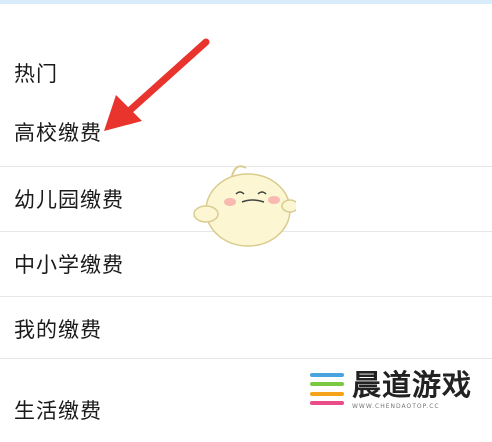 The width and height of the screenshot is (492, 442). I want to click on top-bar, so click(246, 2).